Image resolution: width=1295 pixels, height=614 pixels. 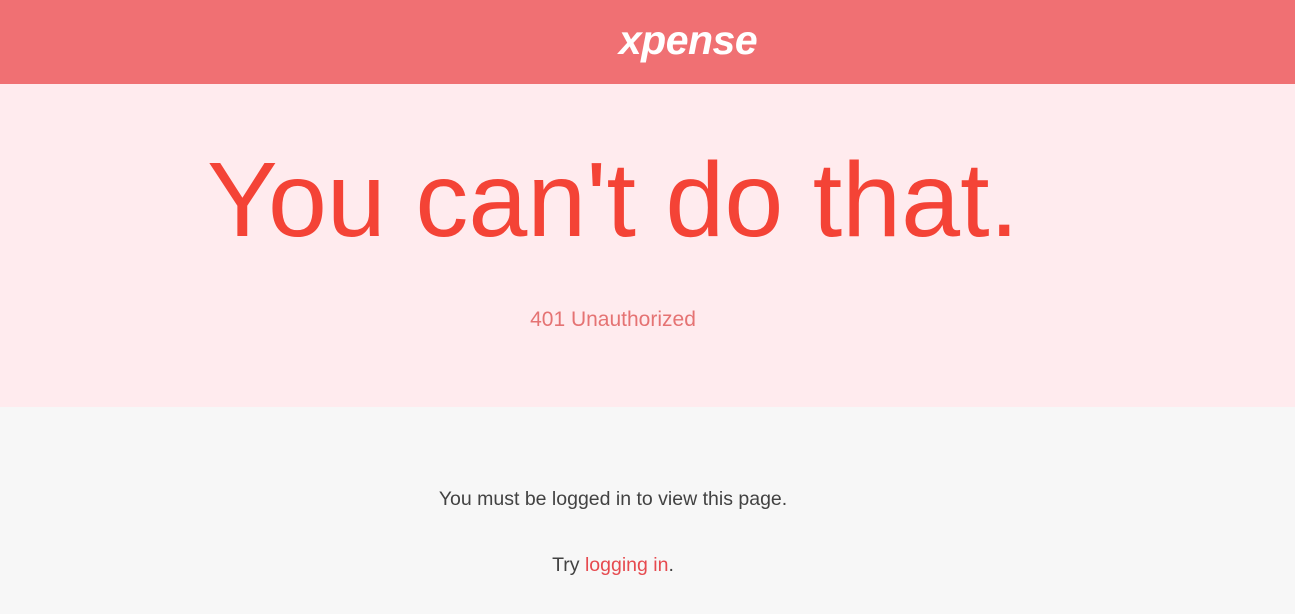 I want to click on top-bar: xpense, so click(x=647, y=42).